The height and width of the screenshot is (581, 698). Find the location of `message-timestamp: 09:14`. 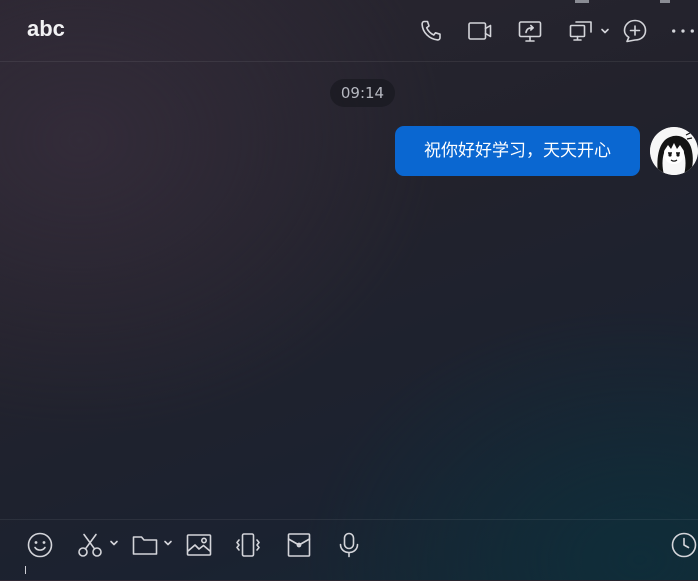

message-timestamp: 09:14 is located at coordinates (362, 93).